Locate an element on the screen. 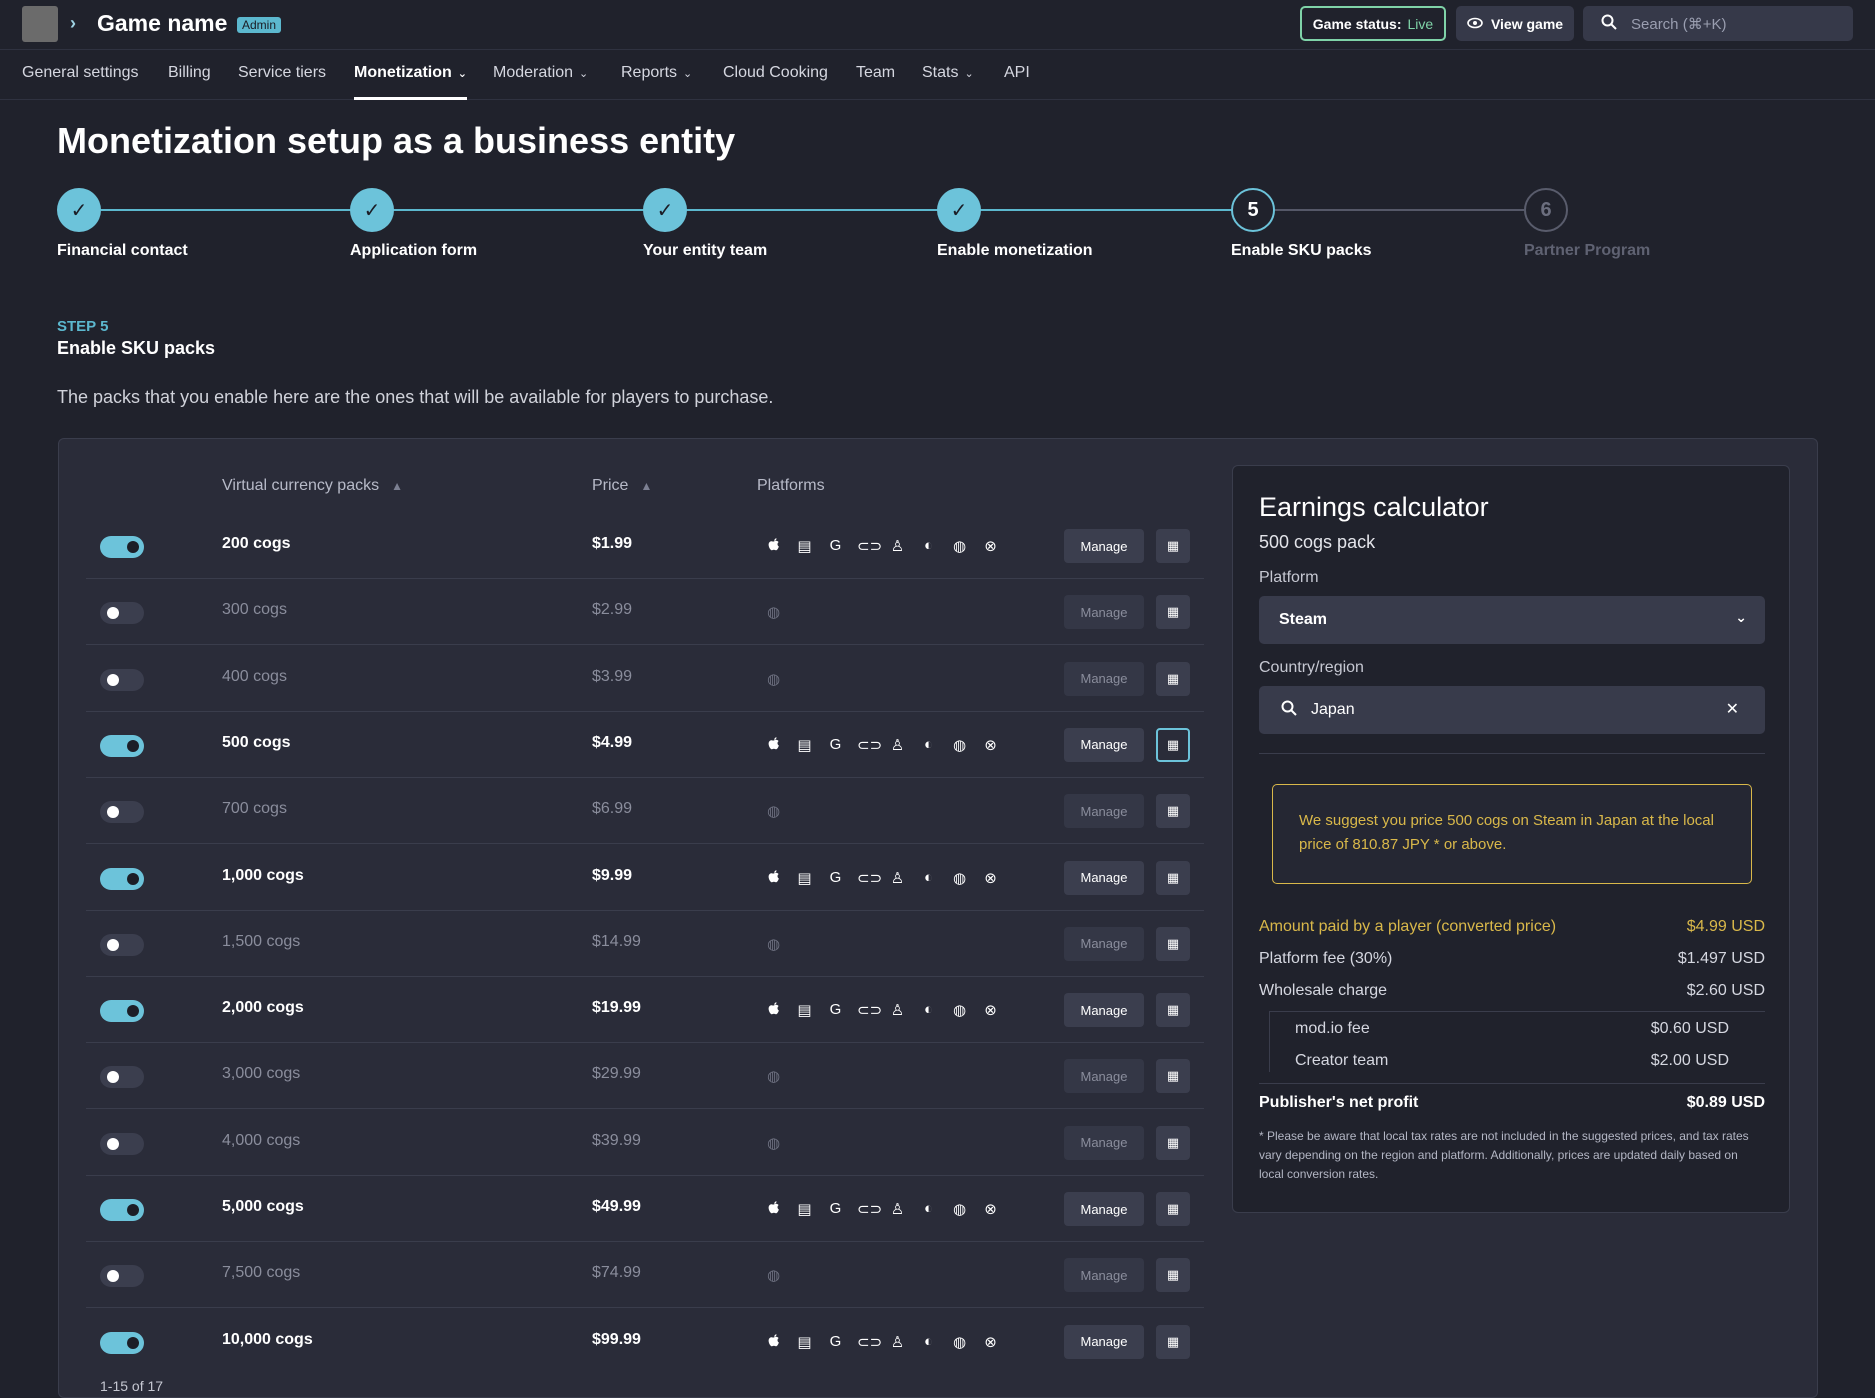 This screenshot has height=1398, width=1875. nav-general-settings: General settings is located at coordinates (80, 73).